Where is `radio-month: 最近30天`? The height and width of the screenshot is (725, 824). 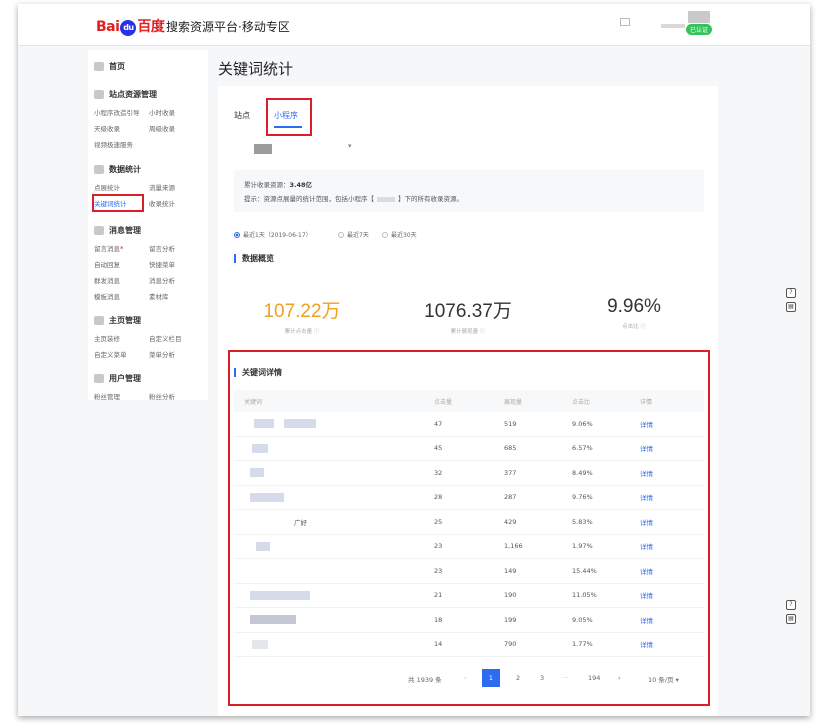 radio-month: 最近30天 is located at coordinates (399, 234).